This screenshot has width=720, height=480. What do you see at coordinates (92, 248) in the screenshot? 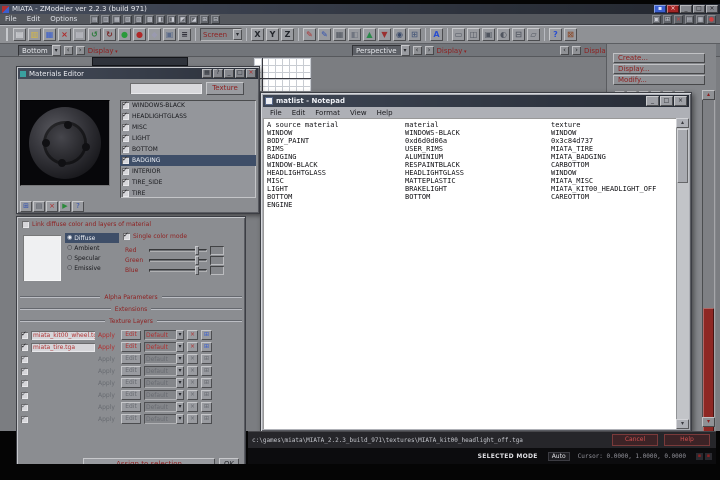
I see `color-channel-option: Ambient` at bounding box center [92, 248].